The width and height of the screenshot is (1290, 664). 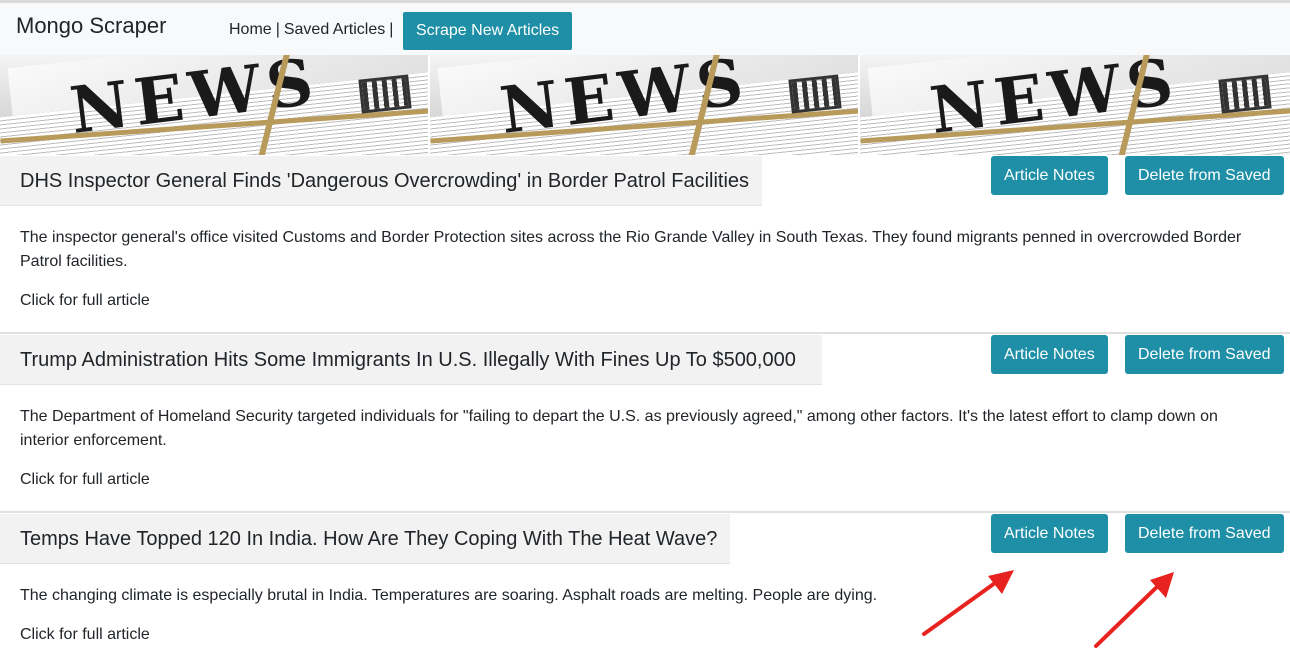 I want to click on nav-saved-articles-link: Saved Articles, so click(x=334, y=29).